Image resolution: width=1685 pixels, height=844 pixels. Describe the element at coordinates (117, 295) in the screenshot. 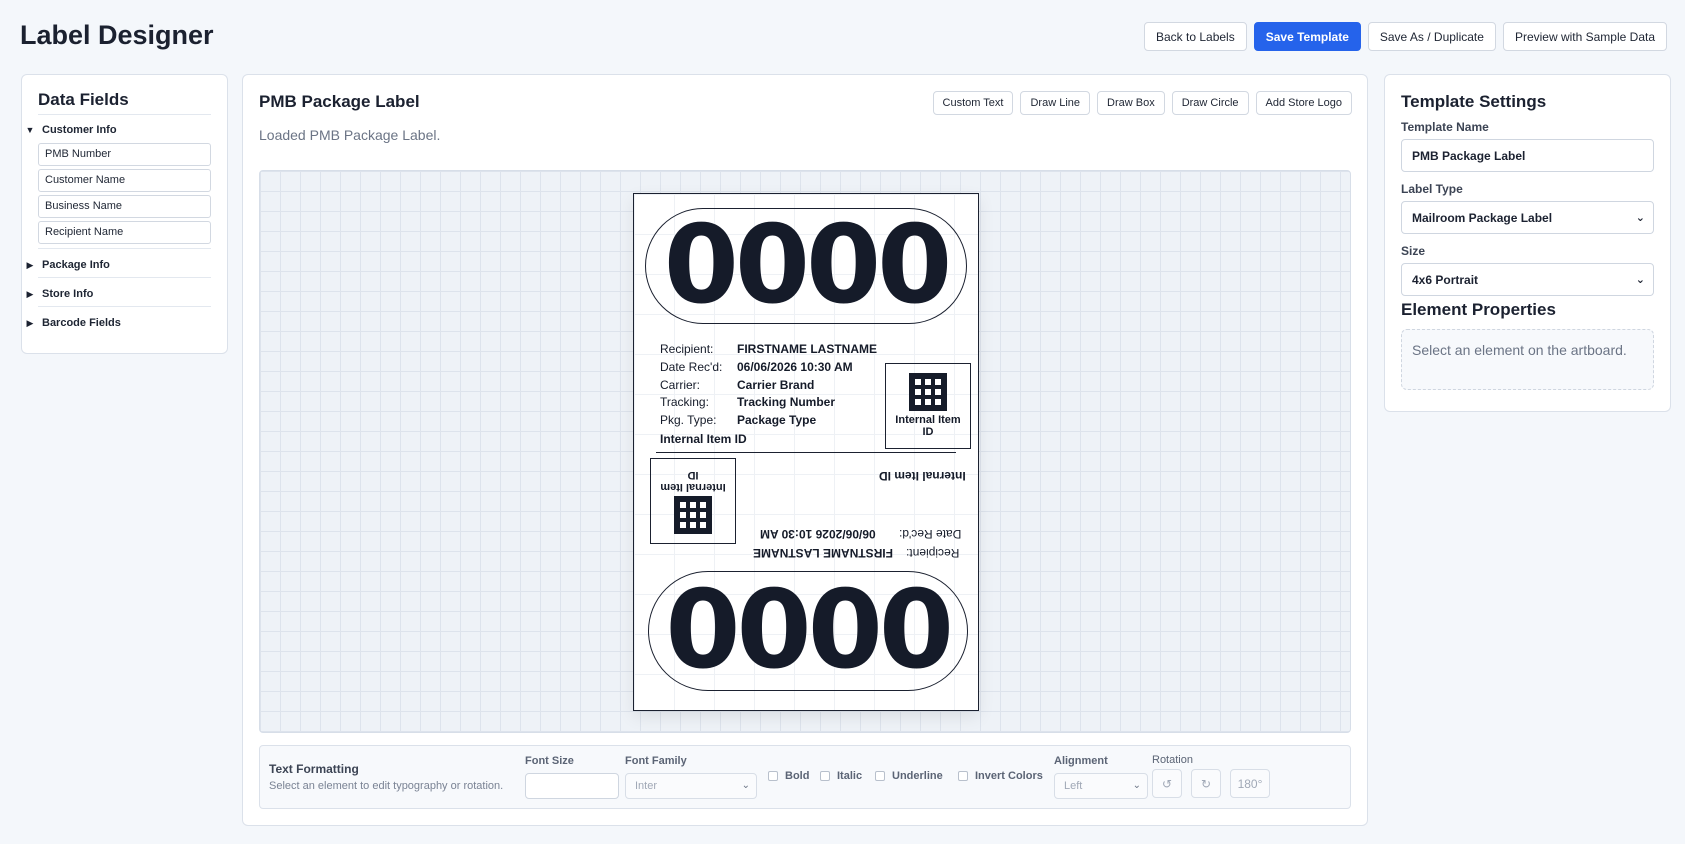

I see `group-store-info: ▶ Store Info` at that location.